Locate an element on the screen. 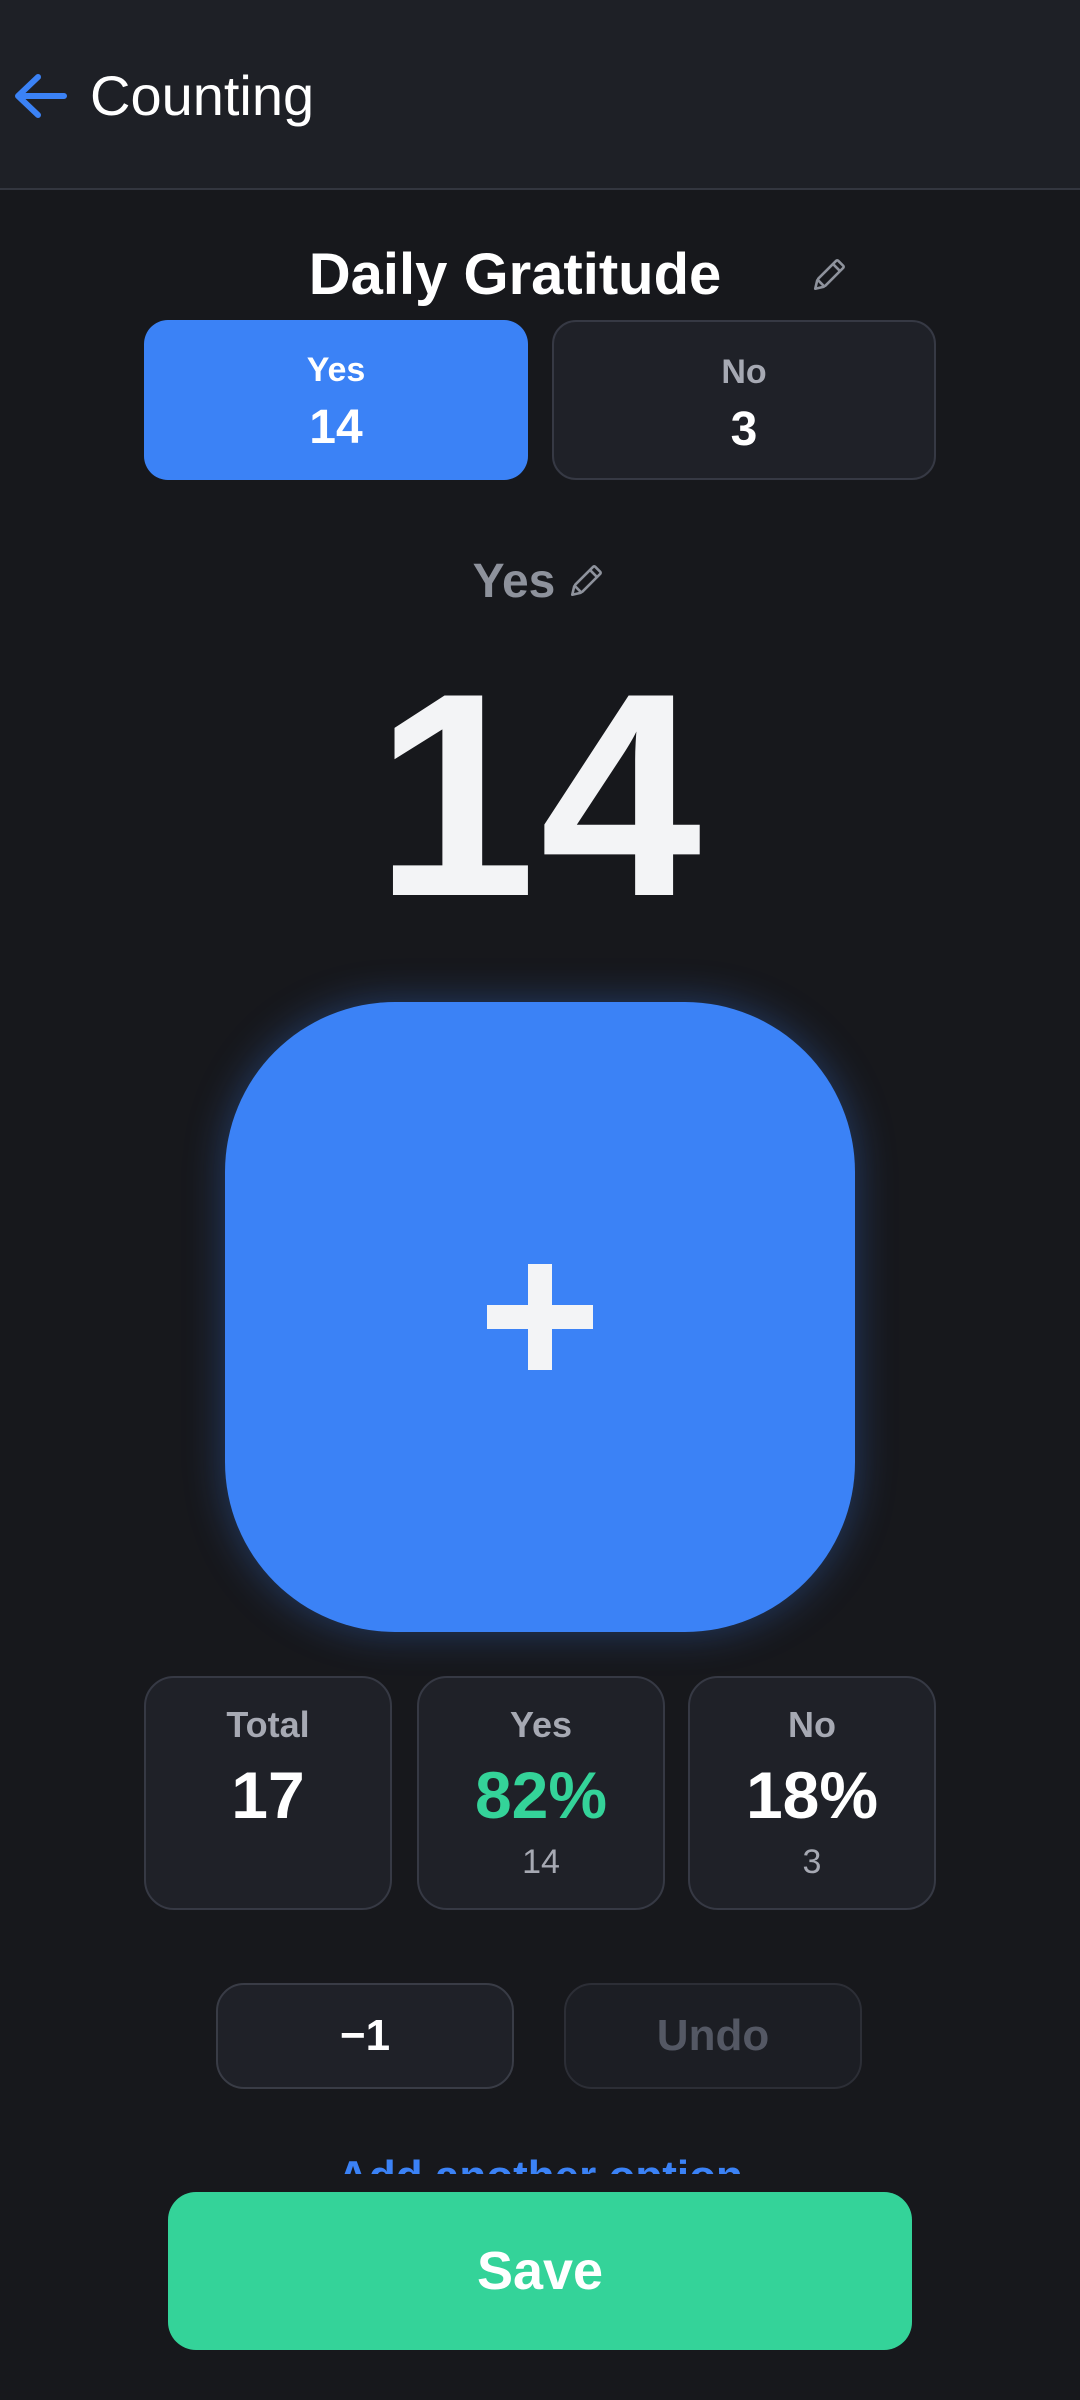 The width and height of the screenshot is (1080, 2400). stat-no-label: No is located at coordinates (812, 1724).